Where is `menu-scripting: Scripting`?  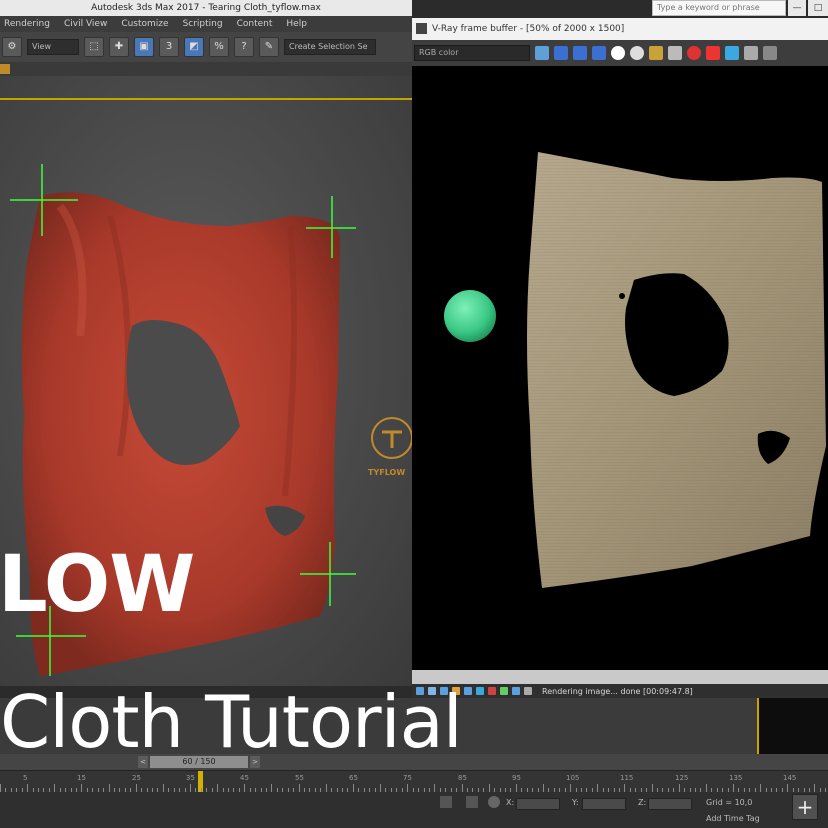
menu-scripting: Scripting is located at coordinates (203, 24).